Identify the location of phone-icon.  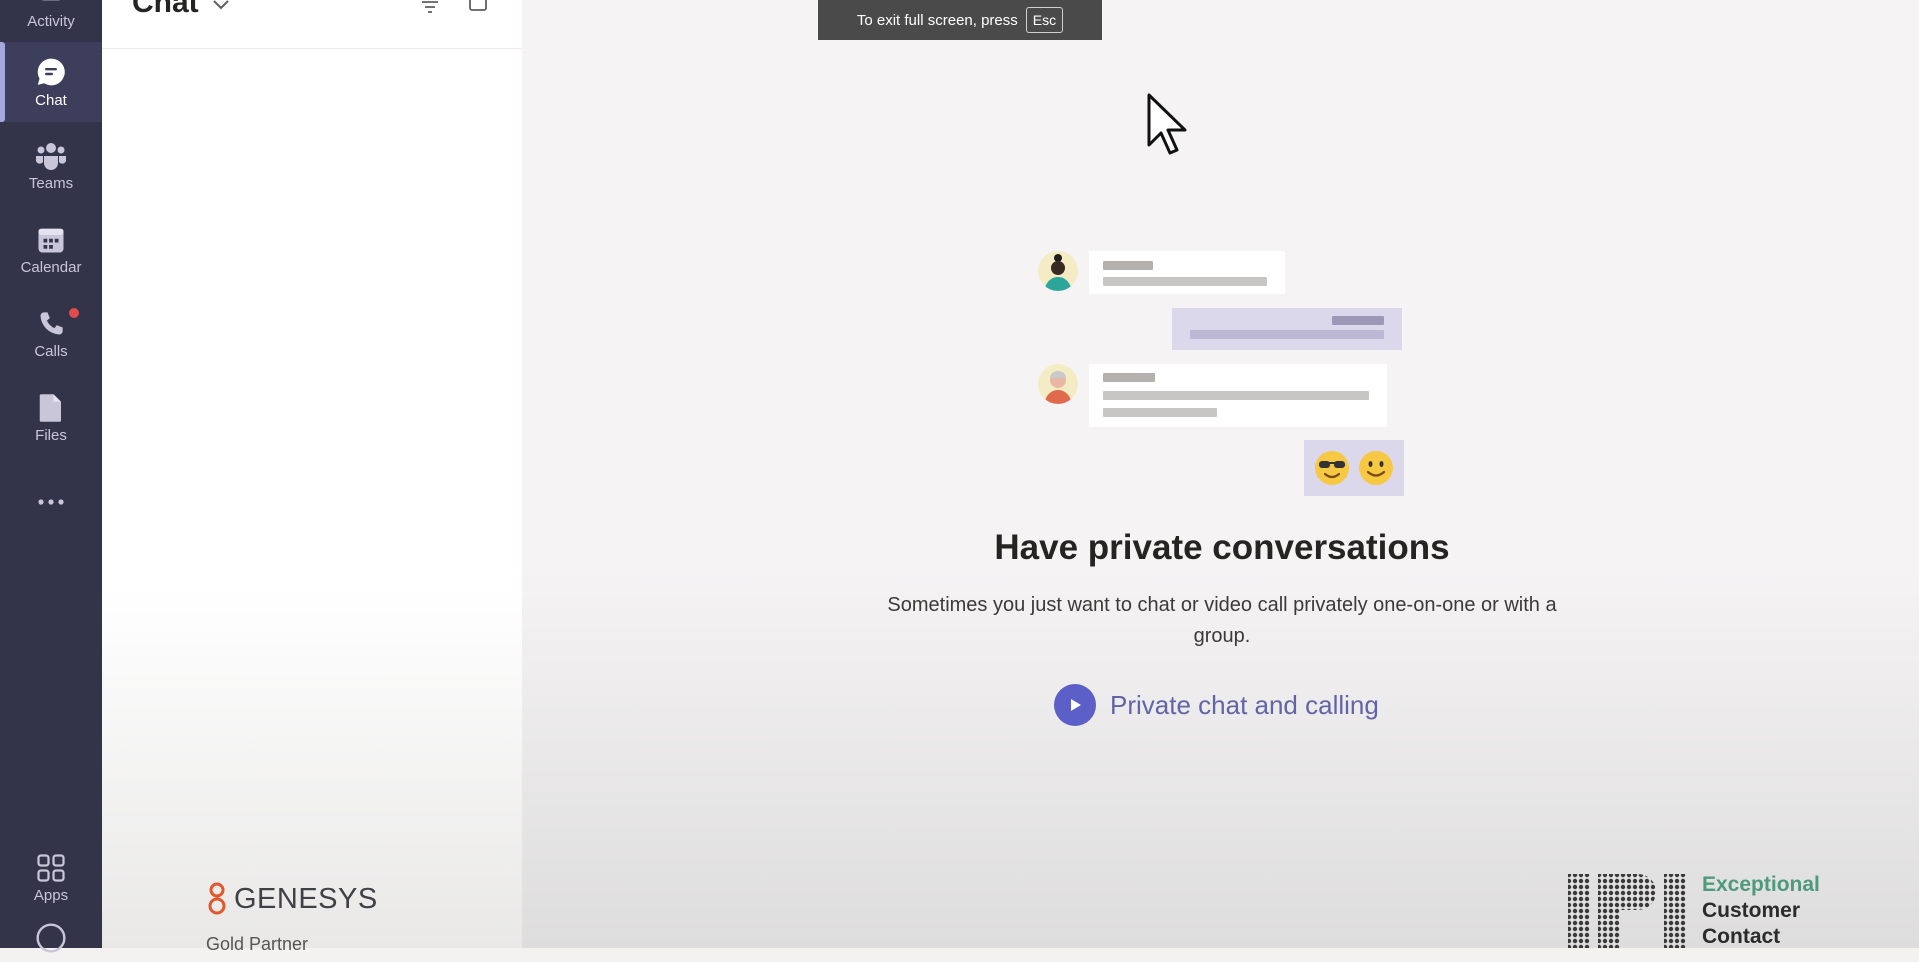
(51, 322).